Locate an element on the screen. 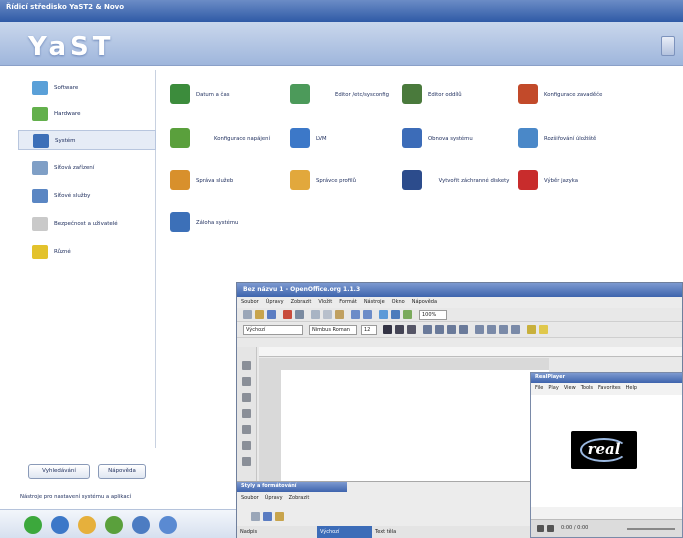  font-size-select: 12 is located at coordinates (369, 330).